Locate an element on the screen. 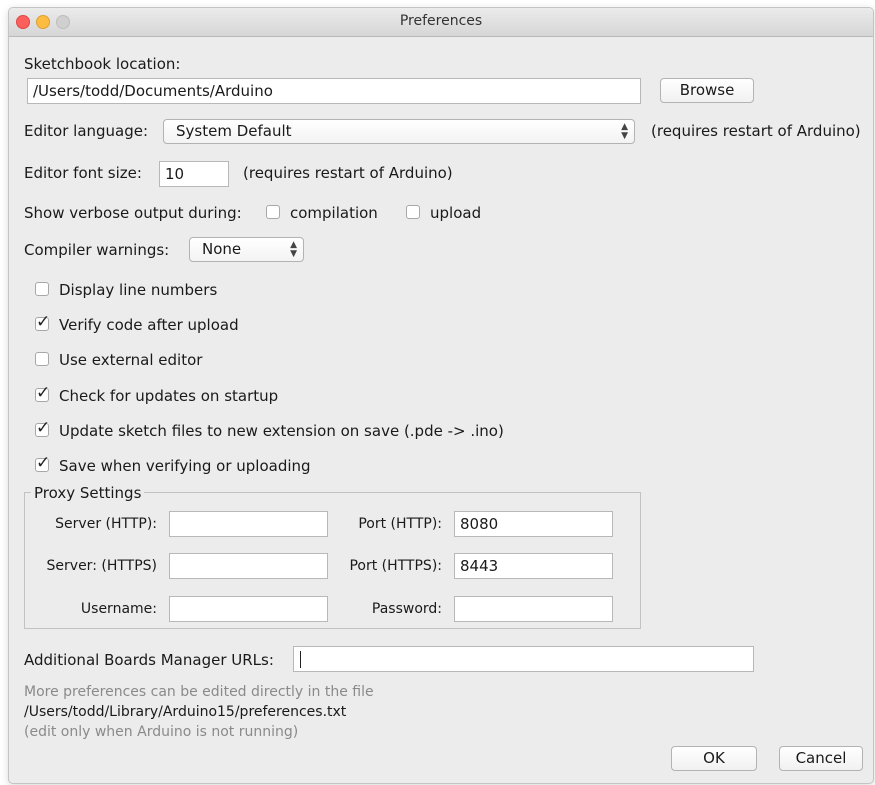 The image size is (875, 785). ok-button: OK is located at coordinates (714, 758).